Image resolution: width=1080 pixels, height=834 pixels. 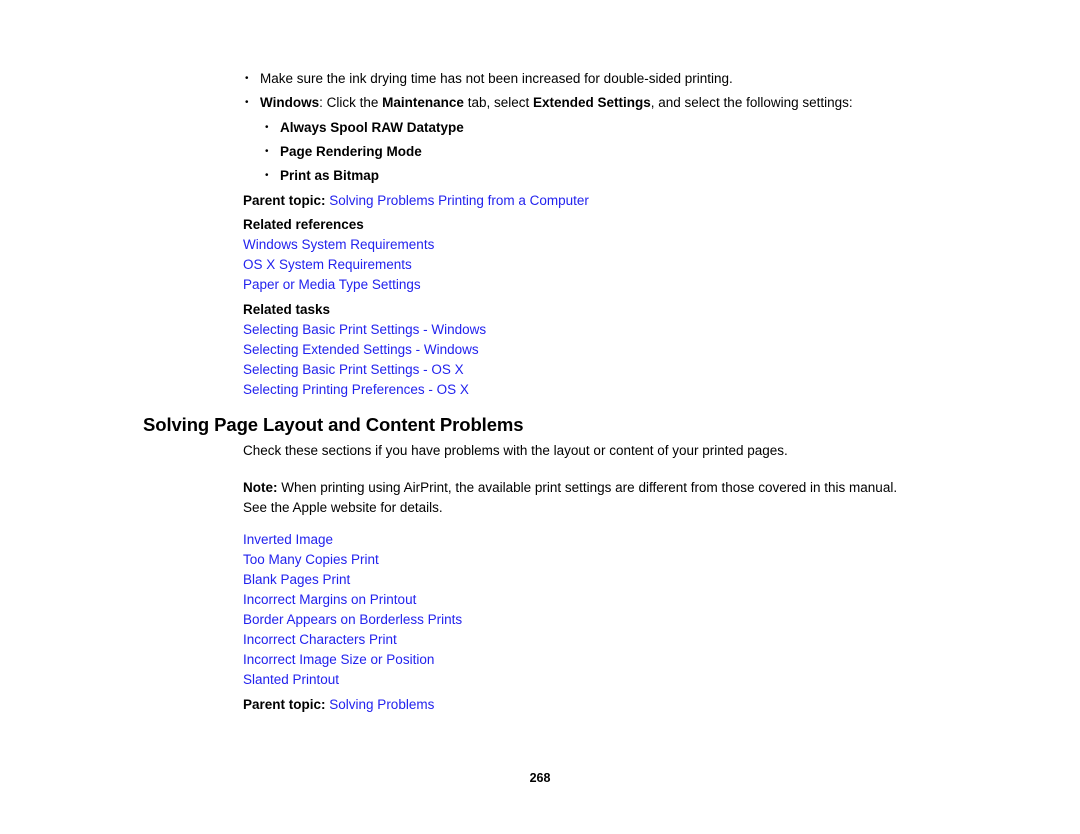 What do you see at coordinates (260, 487) in the screenshot?
I see `note-label: Note:` at bounding box center [260, 487].